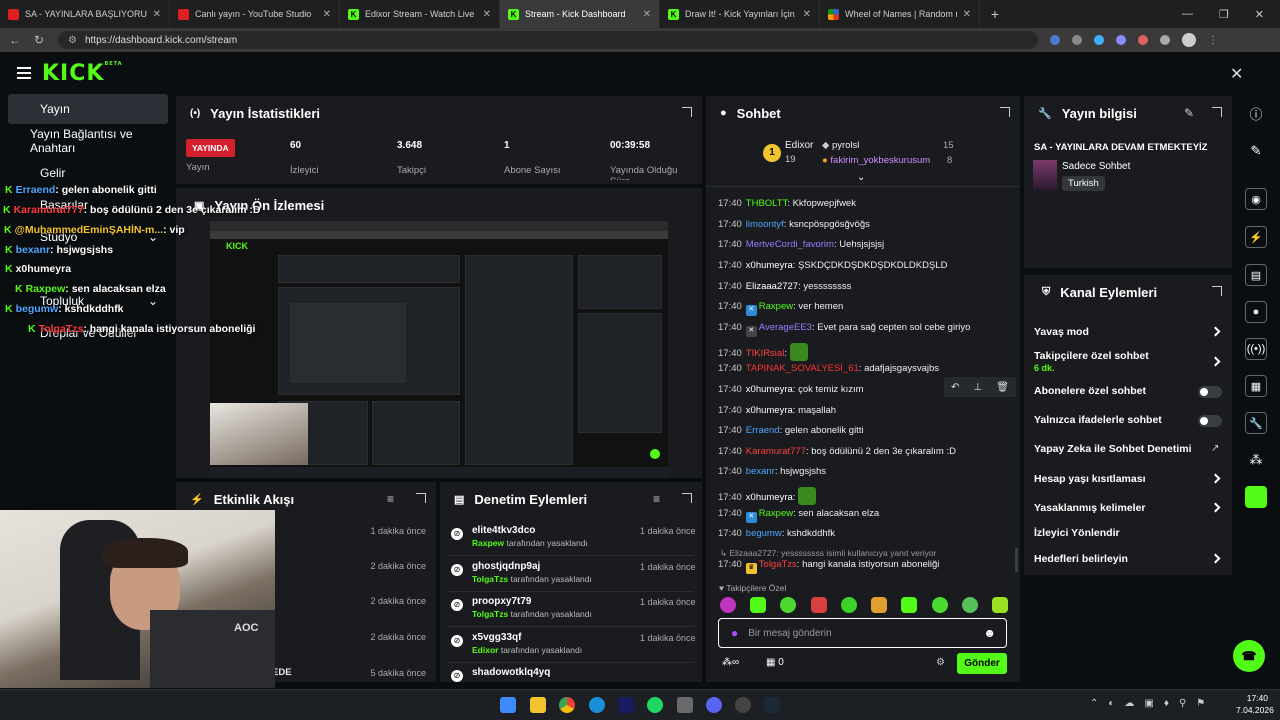 The height and width of the screenshot is (720, 1280). Describe the element at coordinates (1113, 449) in the screenshot. I see `channel-action-4: Yapay Zeka ile Sohbet Denetimi` at that location.